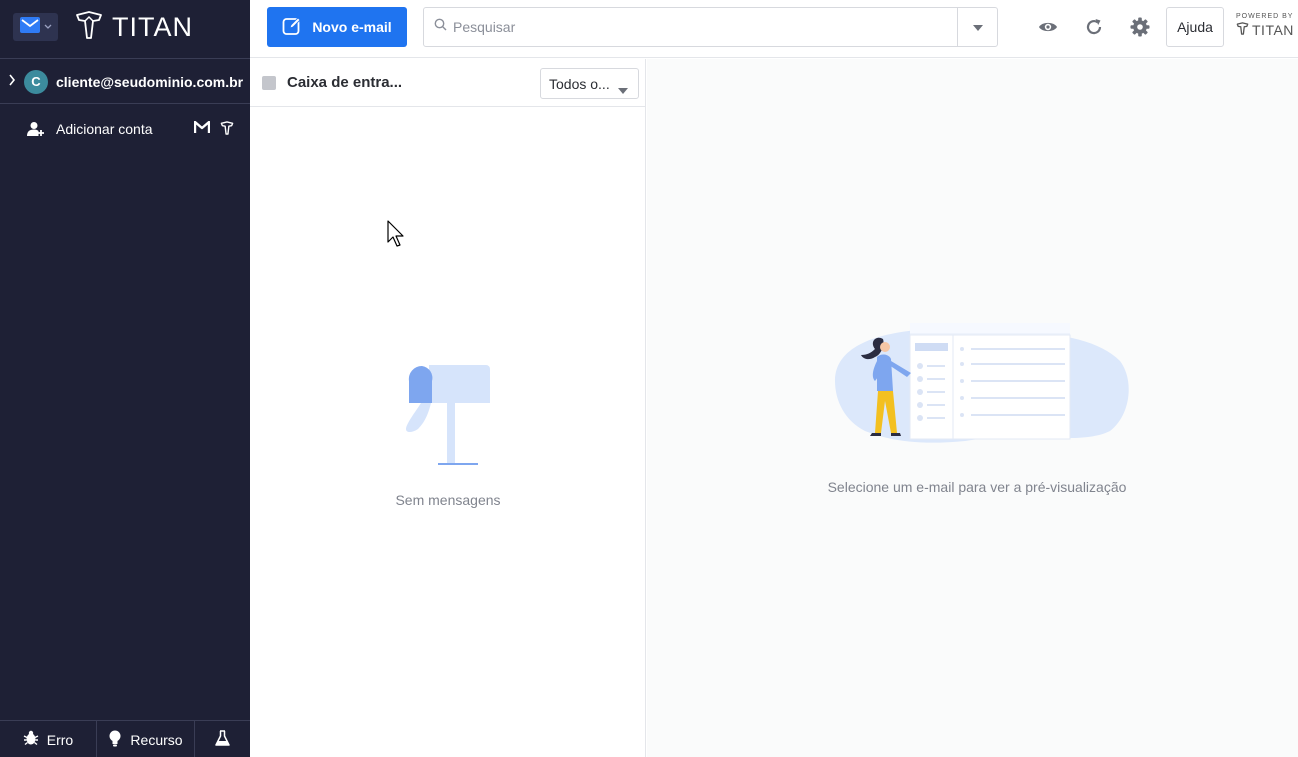 This screenshot has height=757, width=1298. I want to click on titan-icon, so click(227, 130).